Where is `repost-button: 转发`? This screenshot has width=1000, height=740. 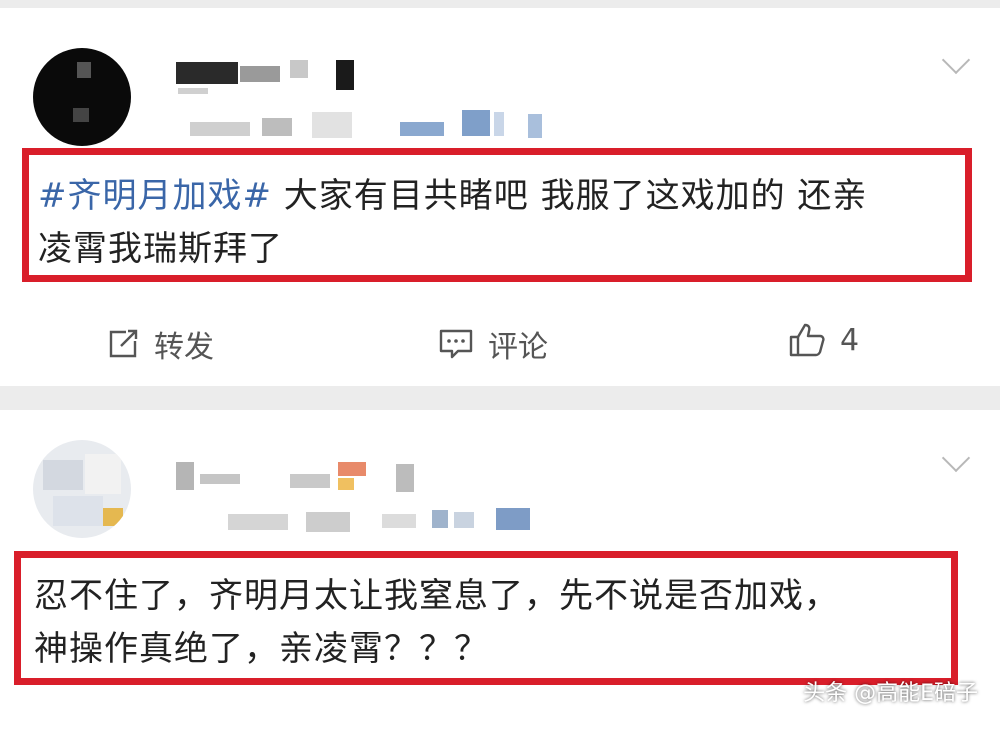 repost-button: 转发 is located at coordinates (160, 344).